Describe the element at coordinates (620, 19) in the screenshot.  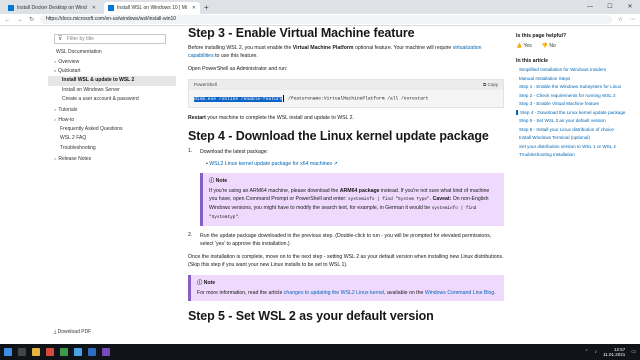
I see `star-icon: ☆` at that location.